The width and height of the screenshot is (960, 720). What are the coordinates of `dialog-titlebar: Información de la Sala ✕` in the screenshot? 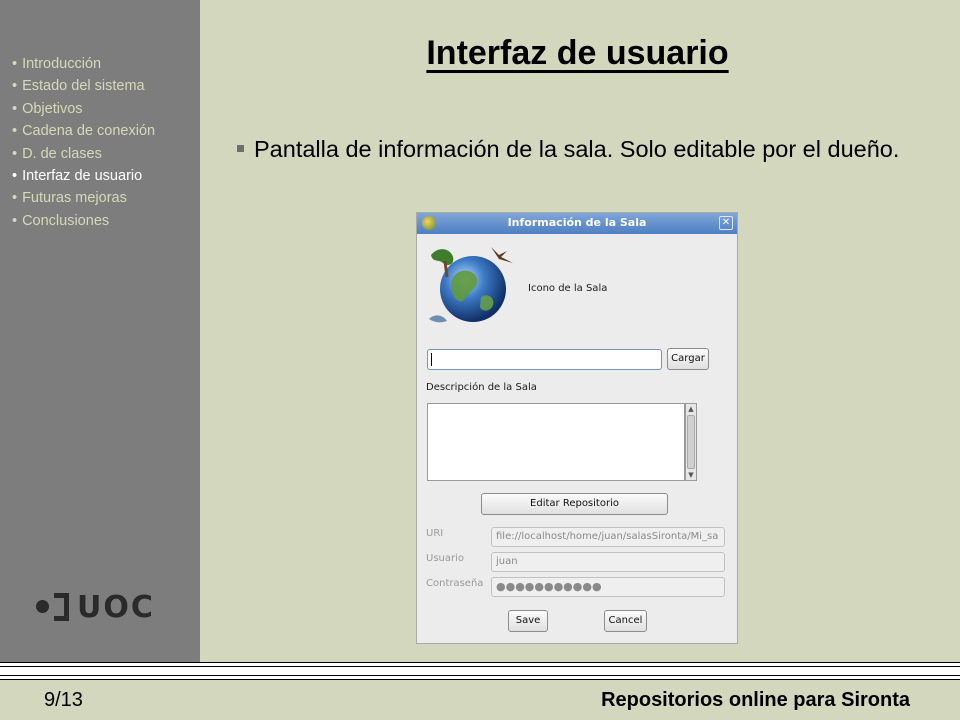 It's located at (577, 223).